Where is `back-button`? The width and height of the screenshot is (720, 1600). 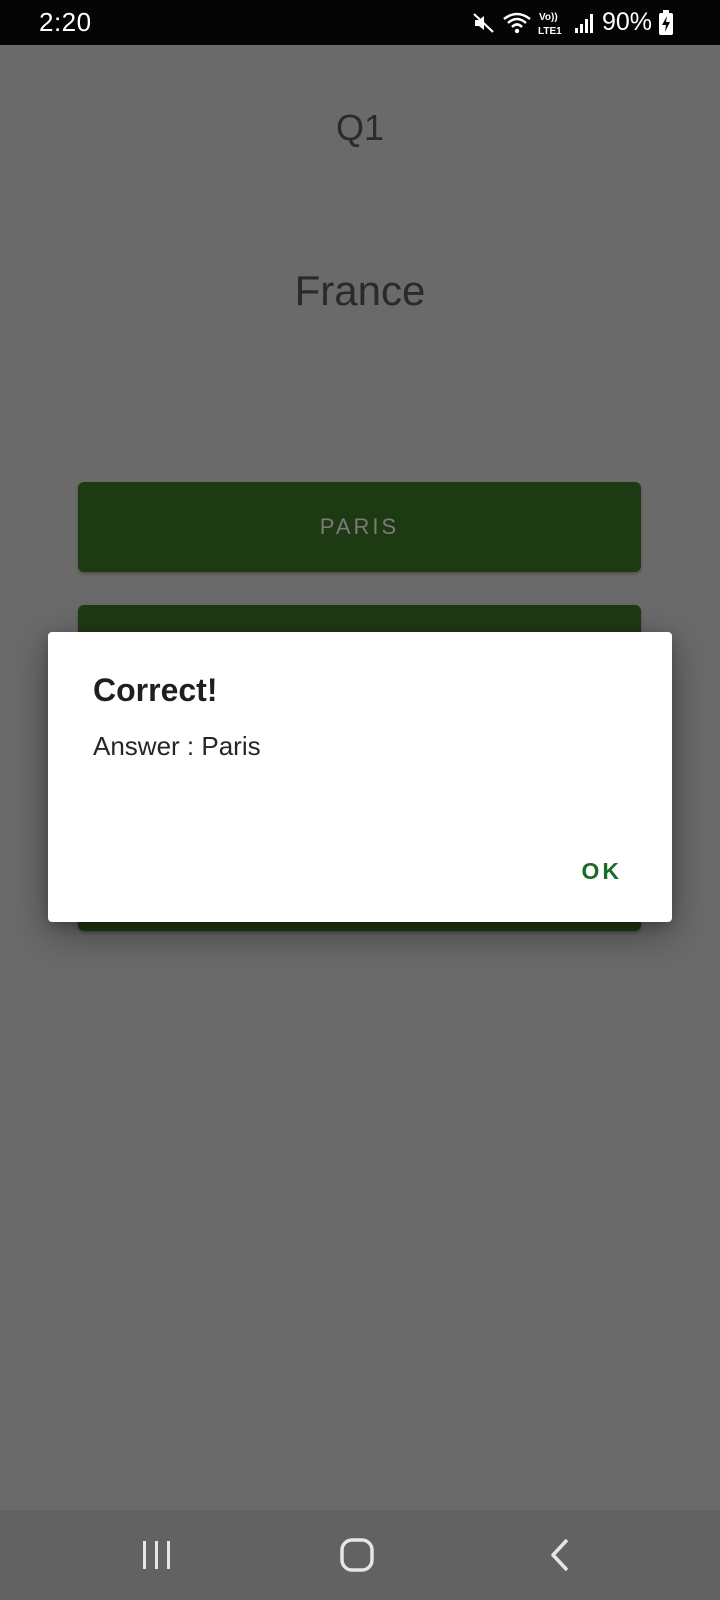 back-button is located at coordinates (560, 1555).